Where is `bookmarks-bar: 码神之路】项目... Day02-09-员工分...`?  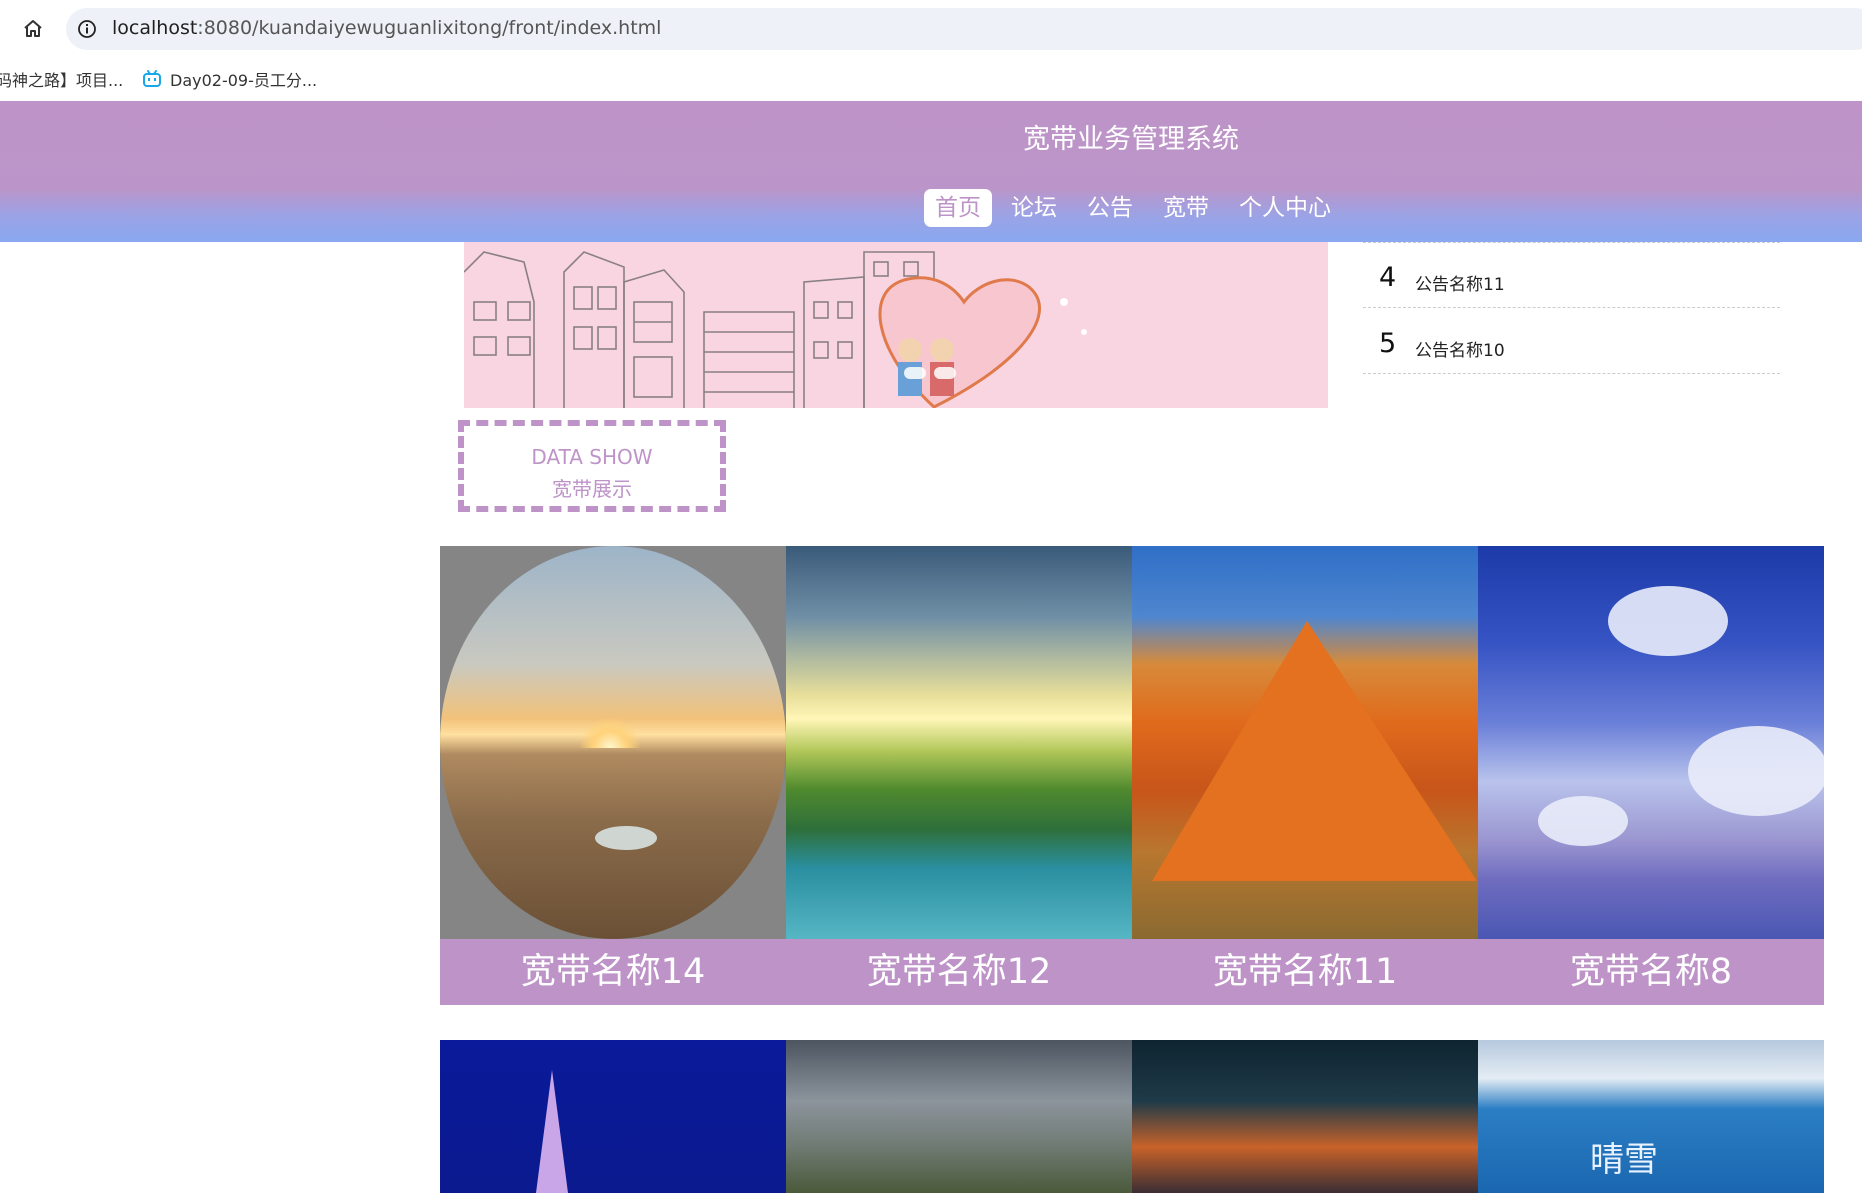
bookmarks-bar: 码神之路】项目... Day02-09-员工分... is located at coordinates (931, 79).